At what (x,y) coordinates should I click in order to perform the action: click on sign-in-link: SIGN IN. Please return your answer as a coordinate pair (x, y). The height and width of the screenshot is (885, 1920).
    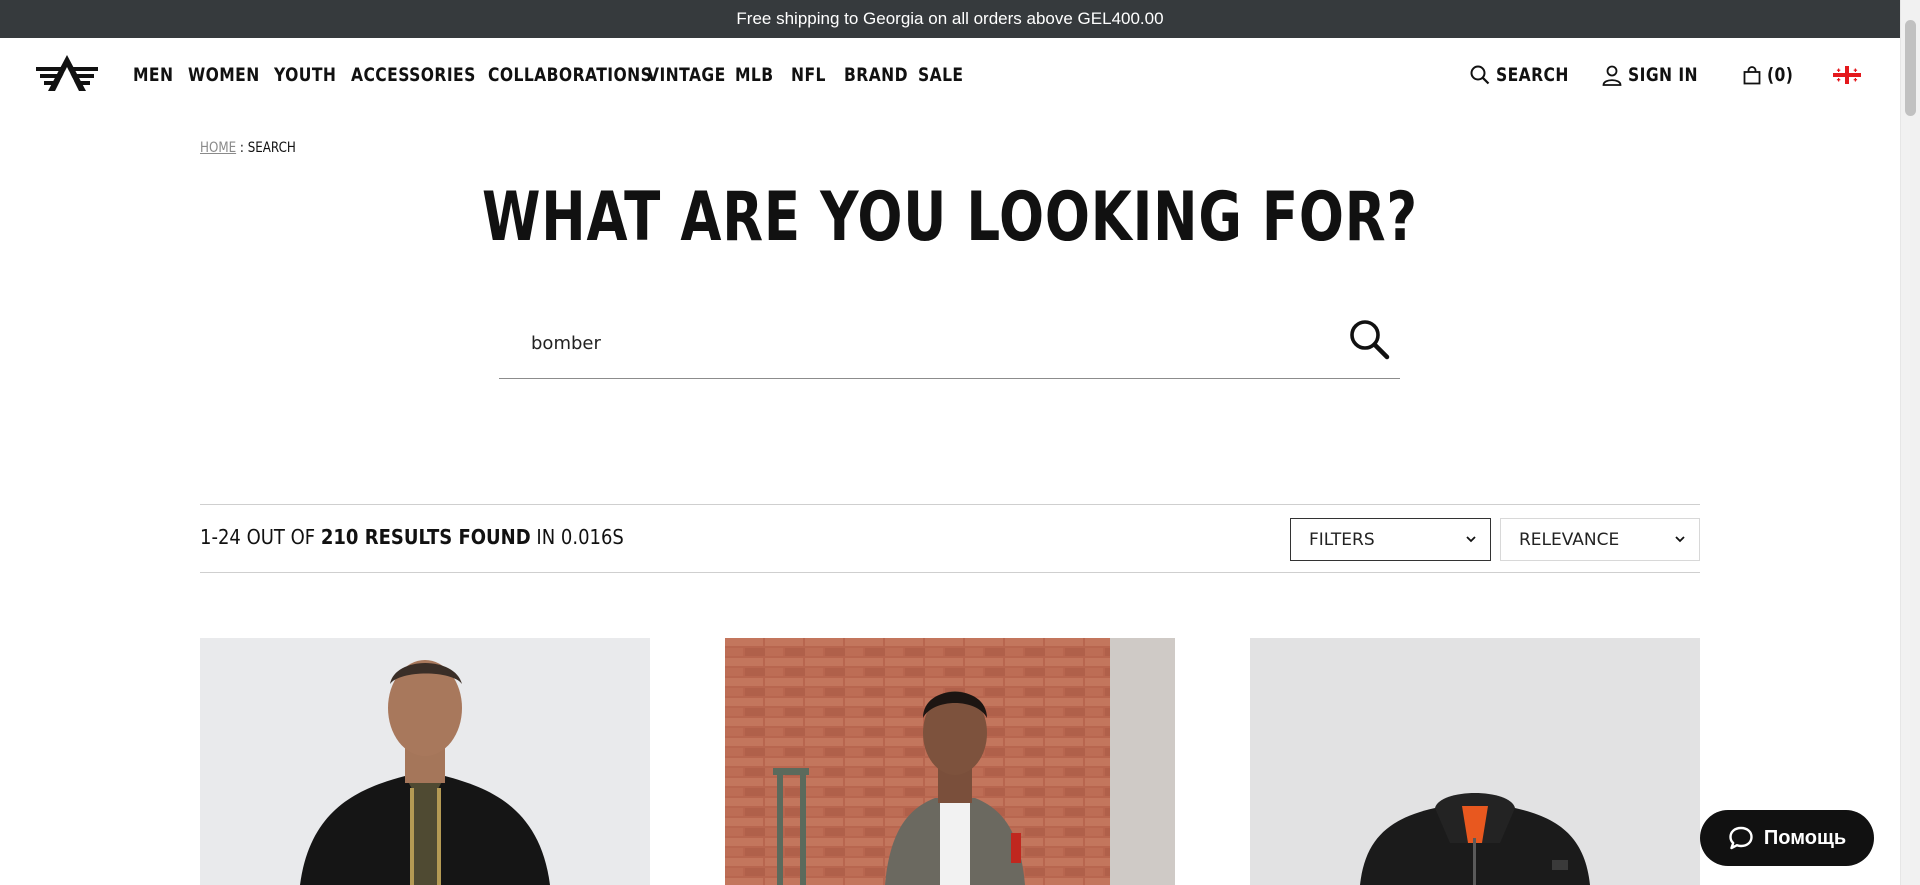
    Looking at the image, I should click on (1657, 75).